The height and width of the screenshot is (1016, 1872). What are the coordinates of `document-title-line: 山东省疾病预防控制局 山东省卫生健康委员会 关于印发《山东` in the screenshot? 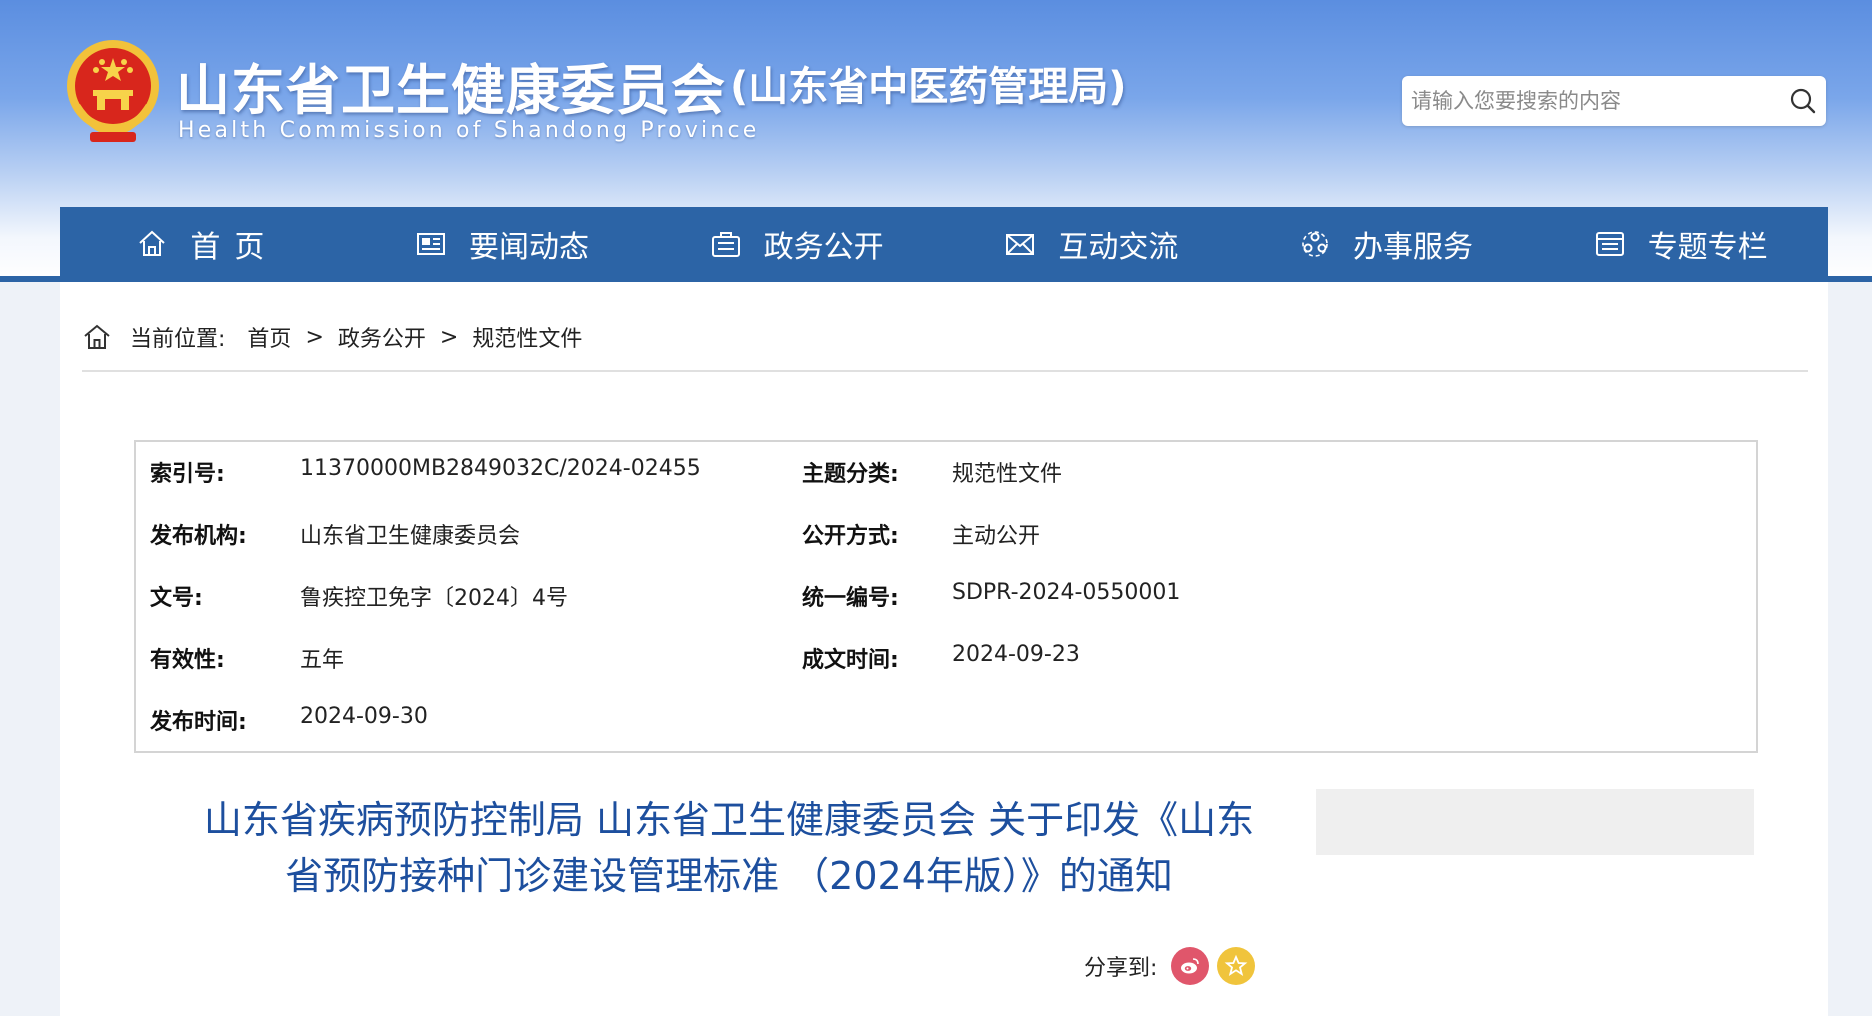 It's located at (729, 820).